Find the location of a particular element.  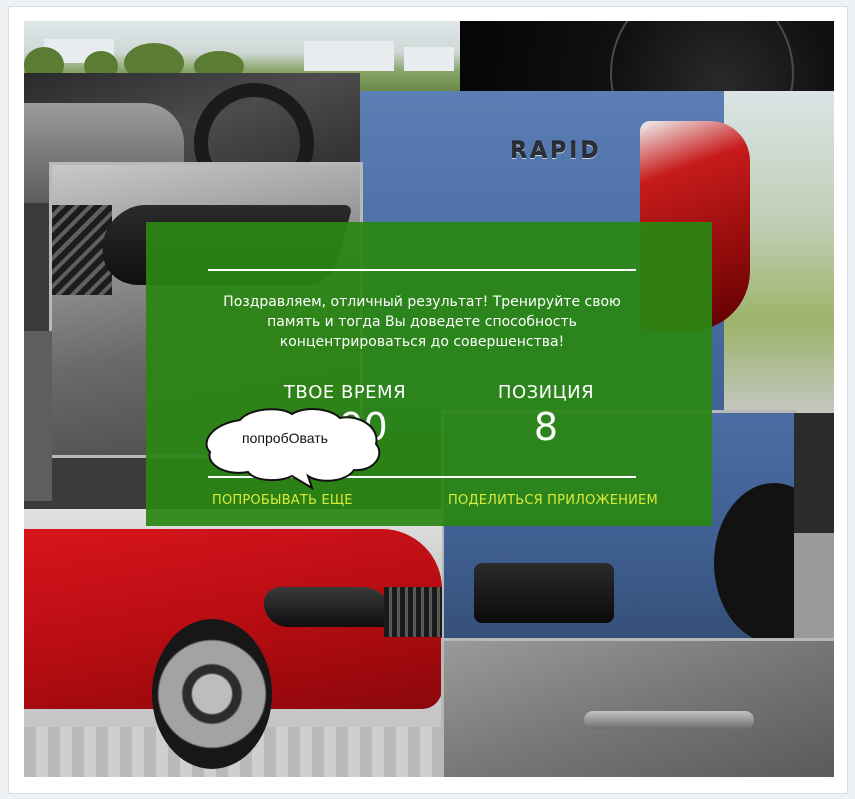

photo-tile-side-dark is located at coordinates (814, 473).